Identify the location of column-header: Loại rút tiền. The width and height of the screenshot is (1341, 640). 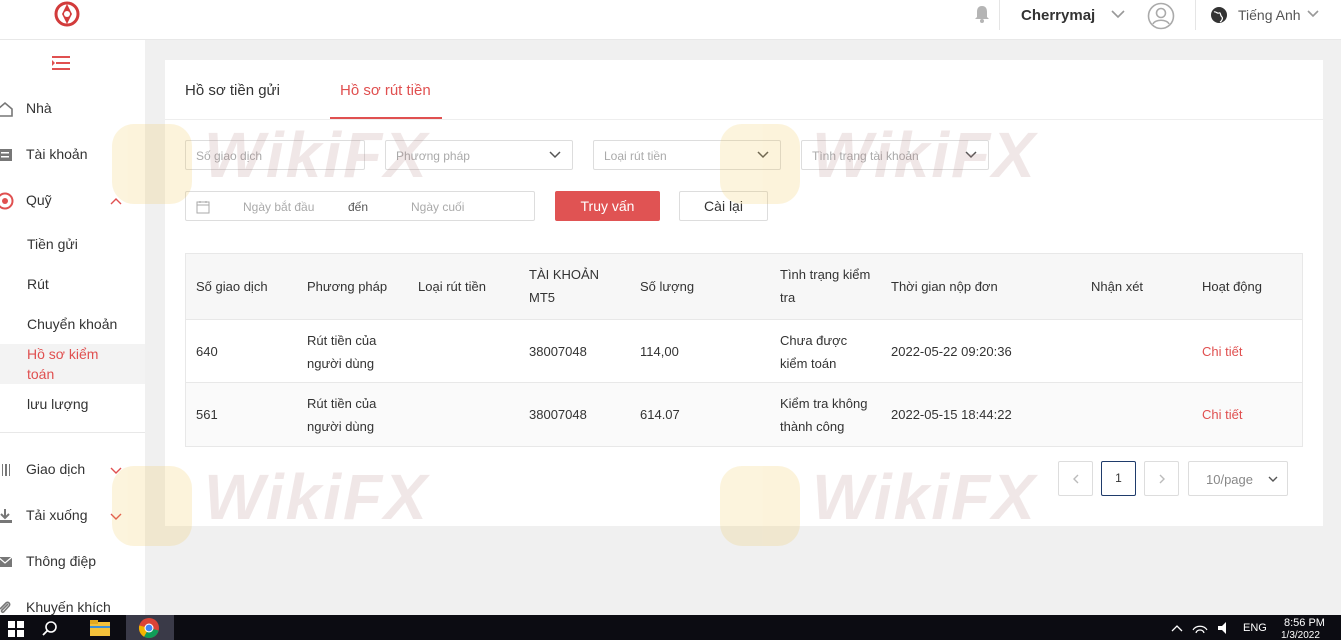
(452, 286).